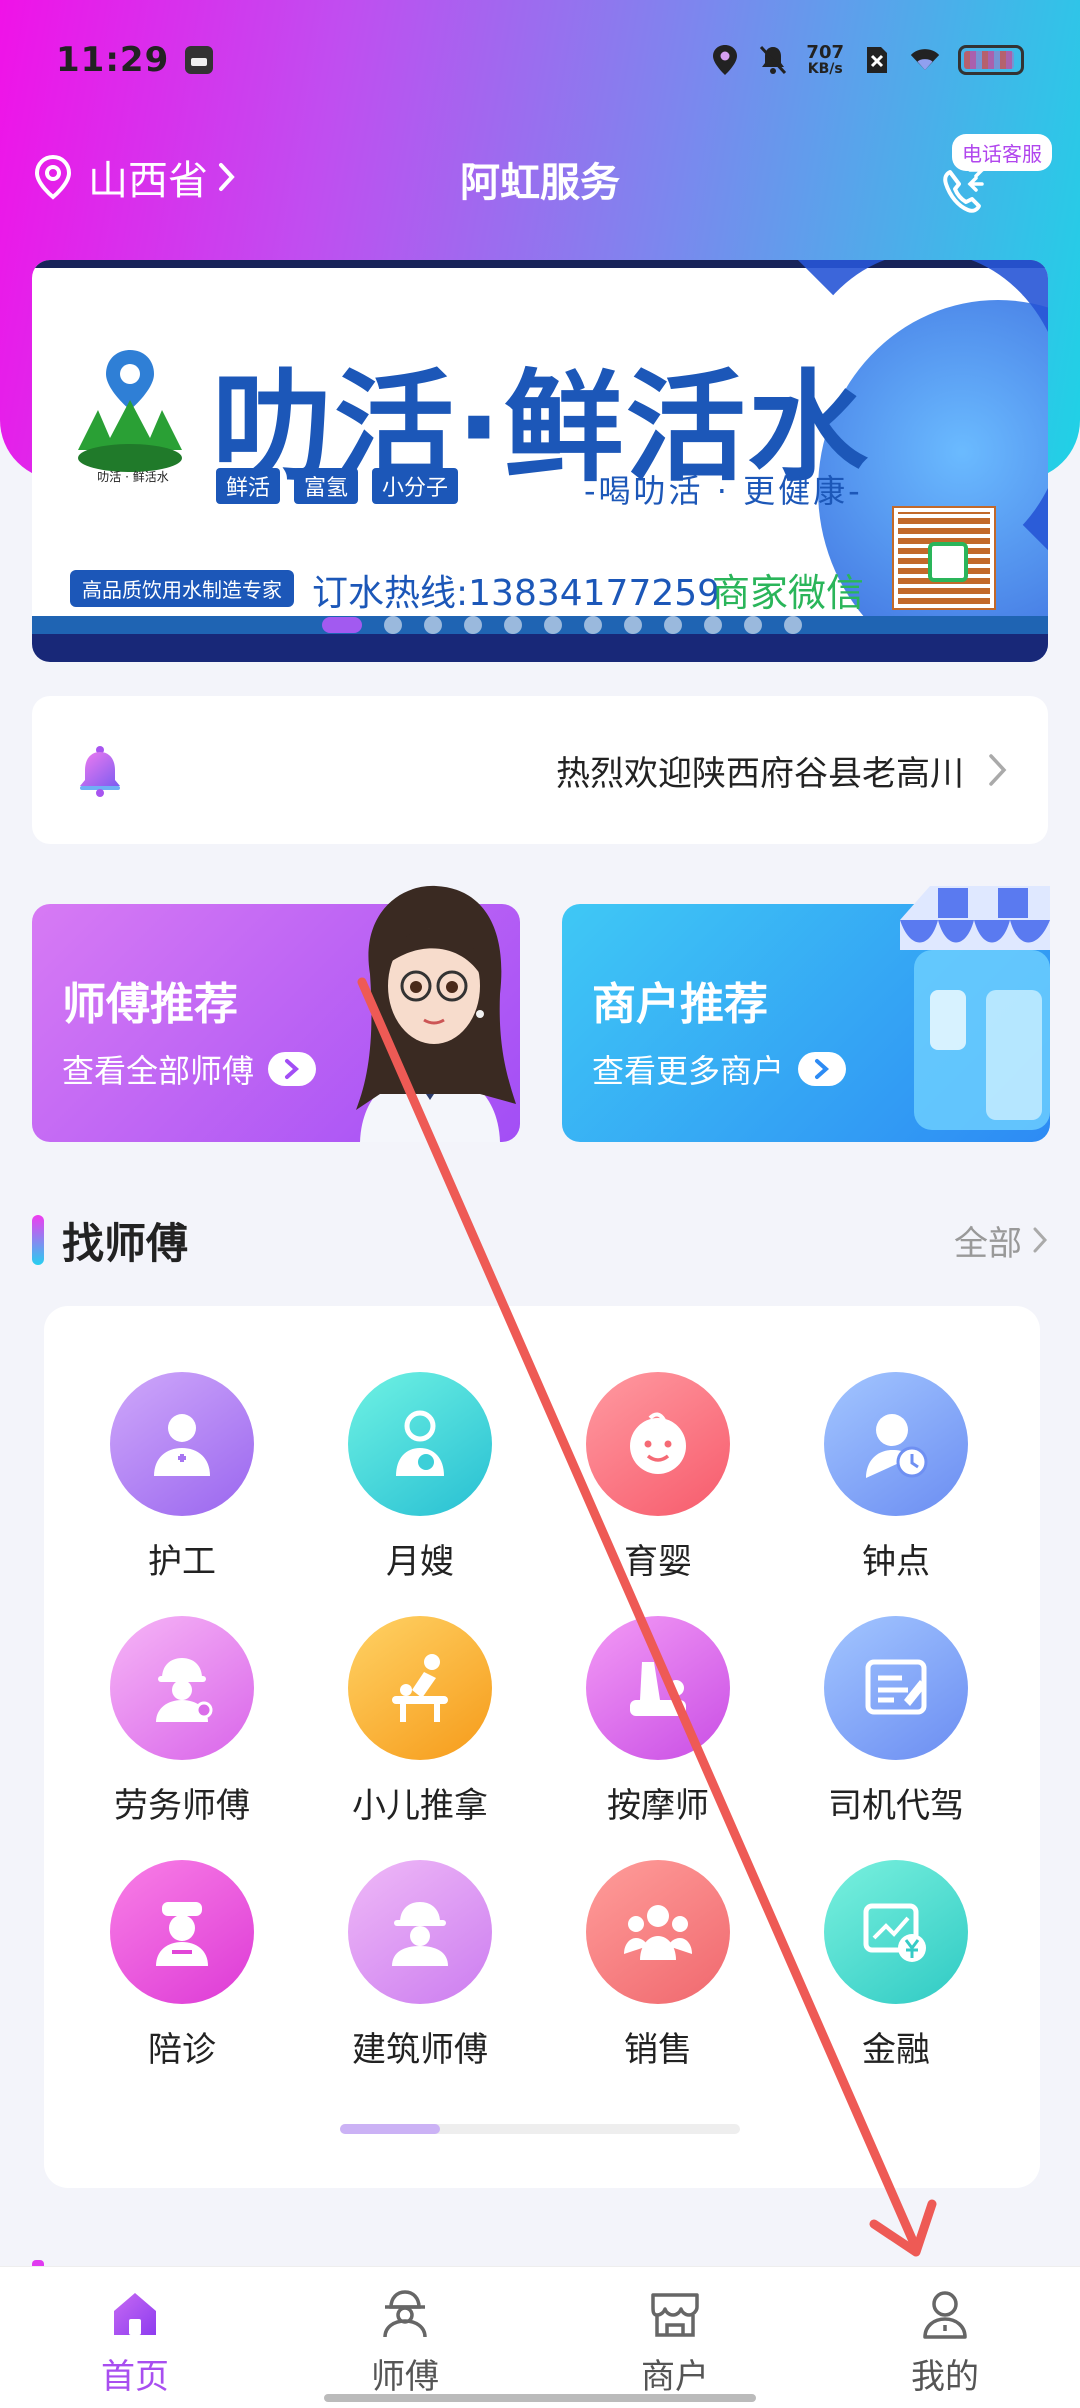  What do you see at coordinates (405, 2377) in the screenshot?
I see `tab-label: 师傅` at bounding box center [405, 2377].